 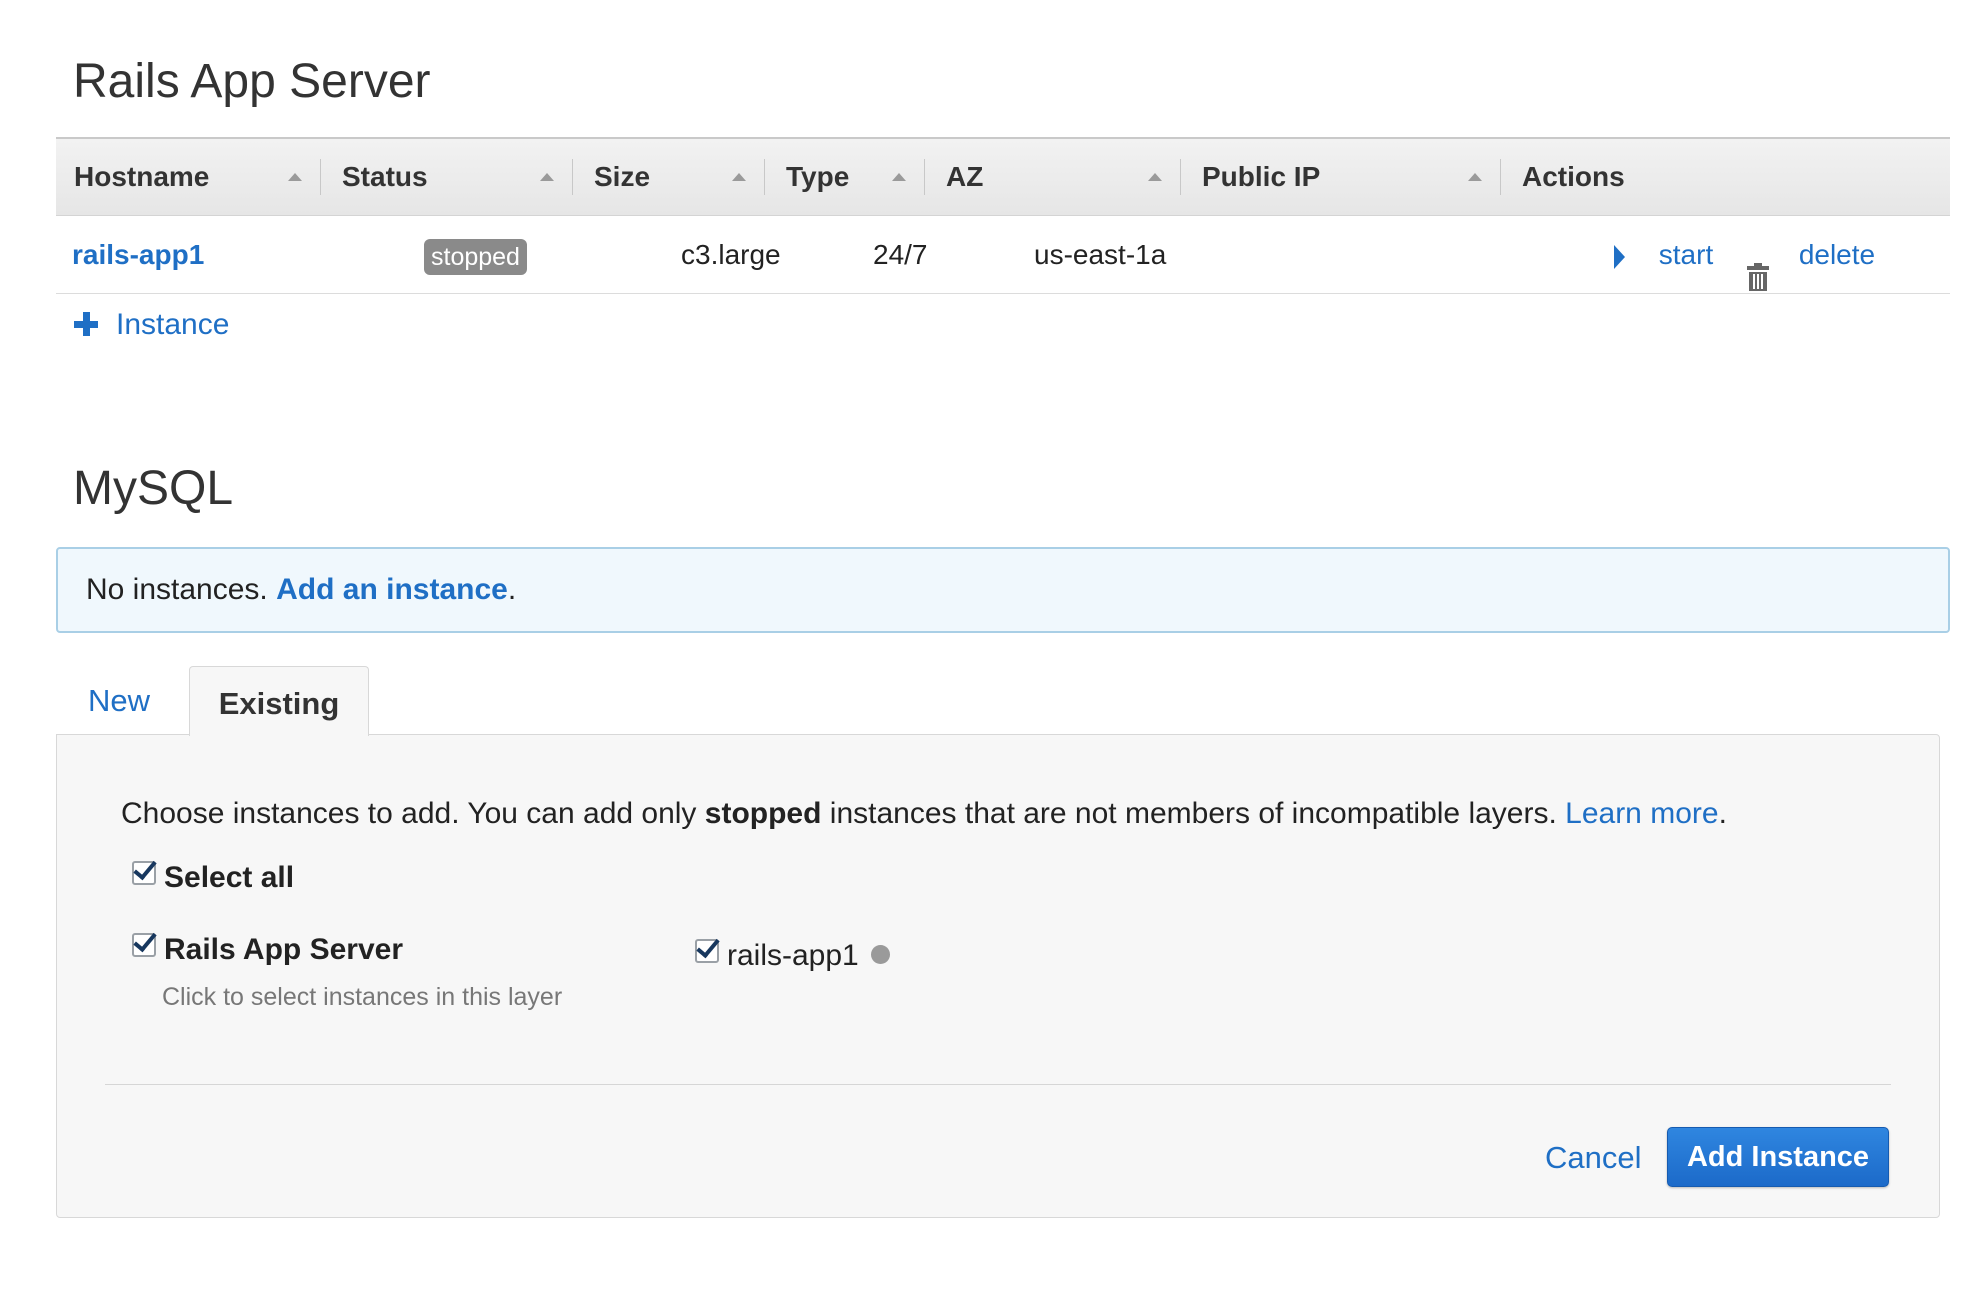 I want to click on add-instance-label: Instance, so click(x=173, y=324).